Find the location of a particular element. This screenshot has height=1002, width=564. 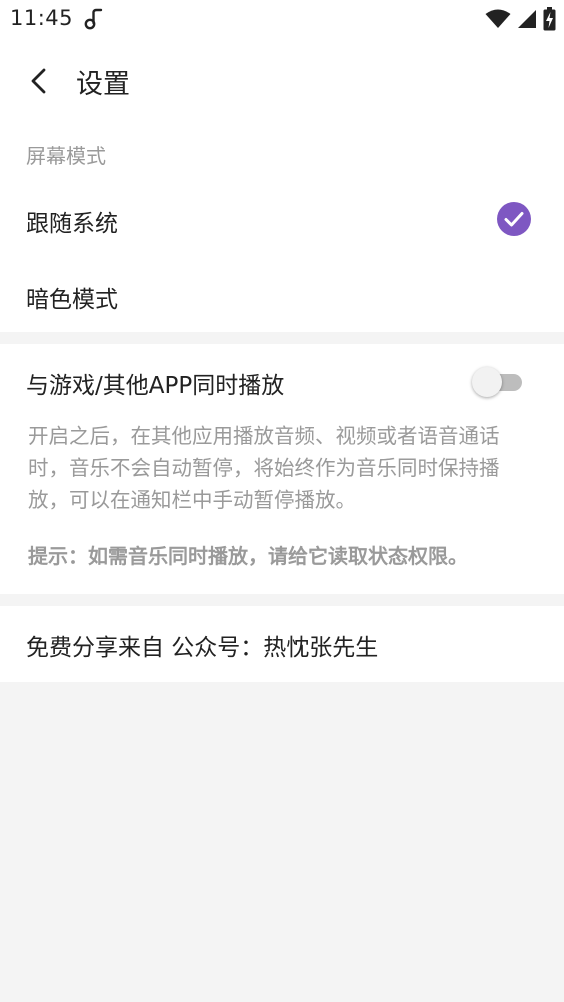

toggle-thumb is located at coordinates (487, 382).